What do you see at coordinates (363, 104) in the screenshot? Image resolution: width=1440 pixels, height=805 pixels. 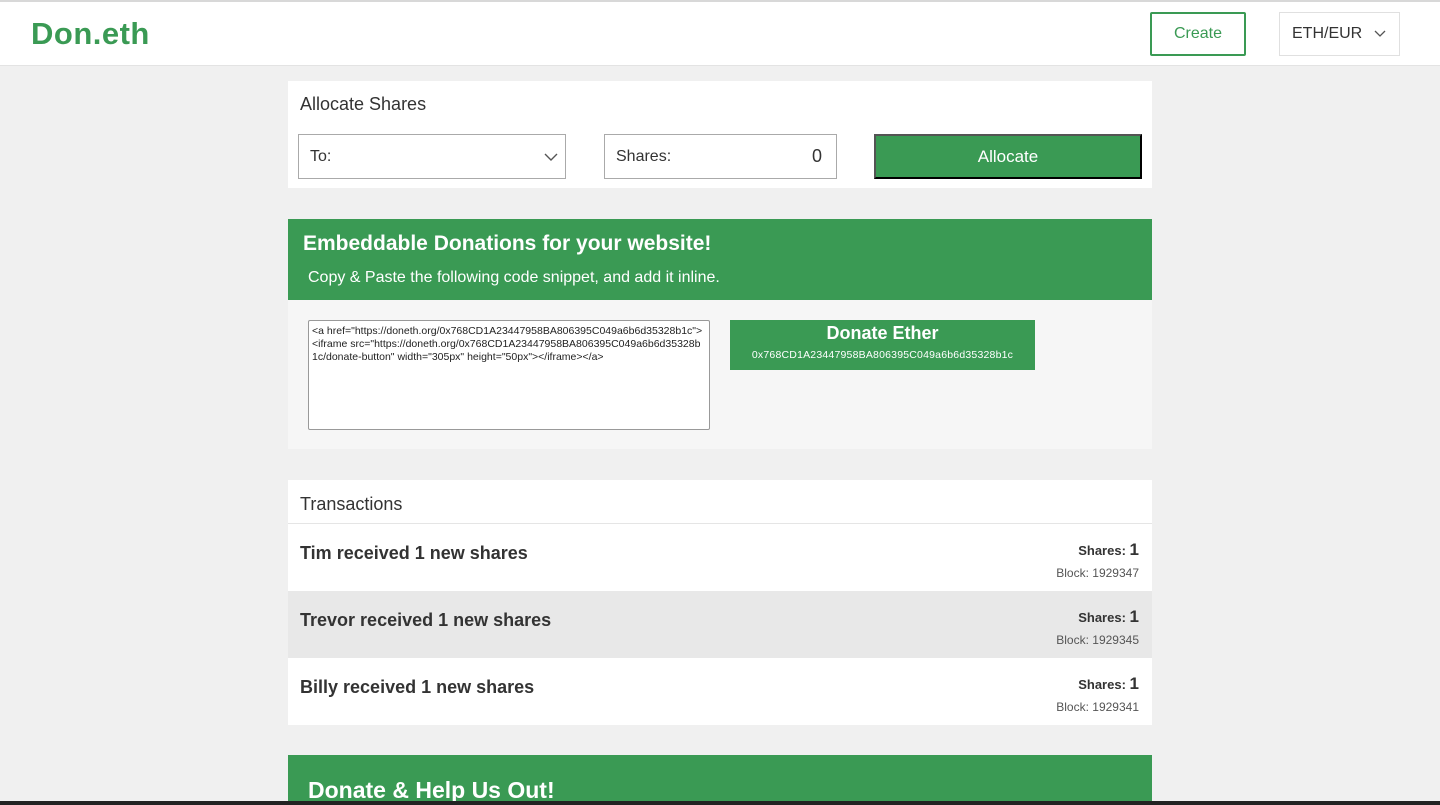 I see `allocate-title: Allocate Shares` at bounding box center [363, 104].